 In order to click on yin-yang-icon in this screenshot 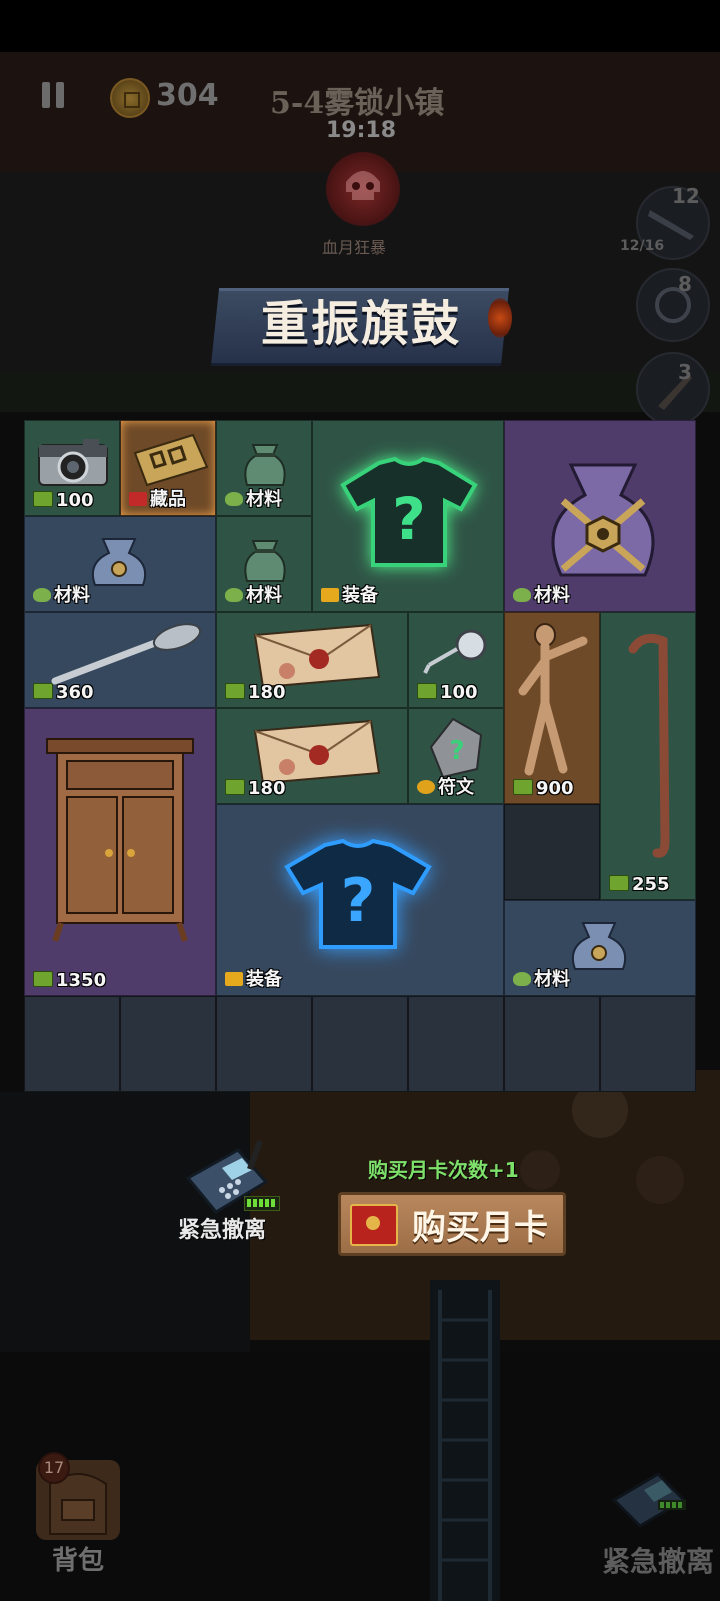, I will do `click(673, 305)`.